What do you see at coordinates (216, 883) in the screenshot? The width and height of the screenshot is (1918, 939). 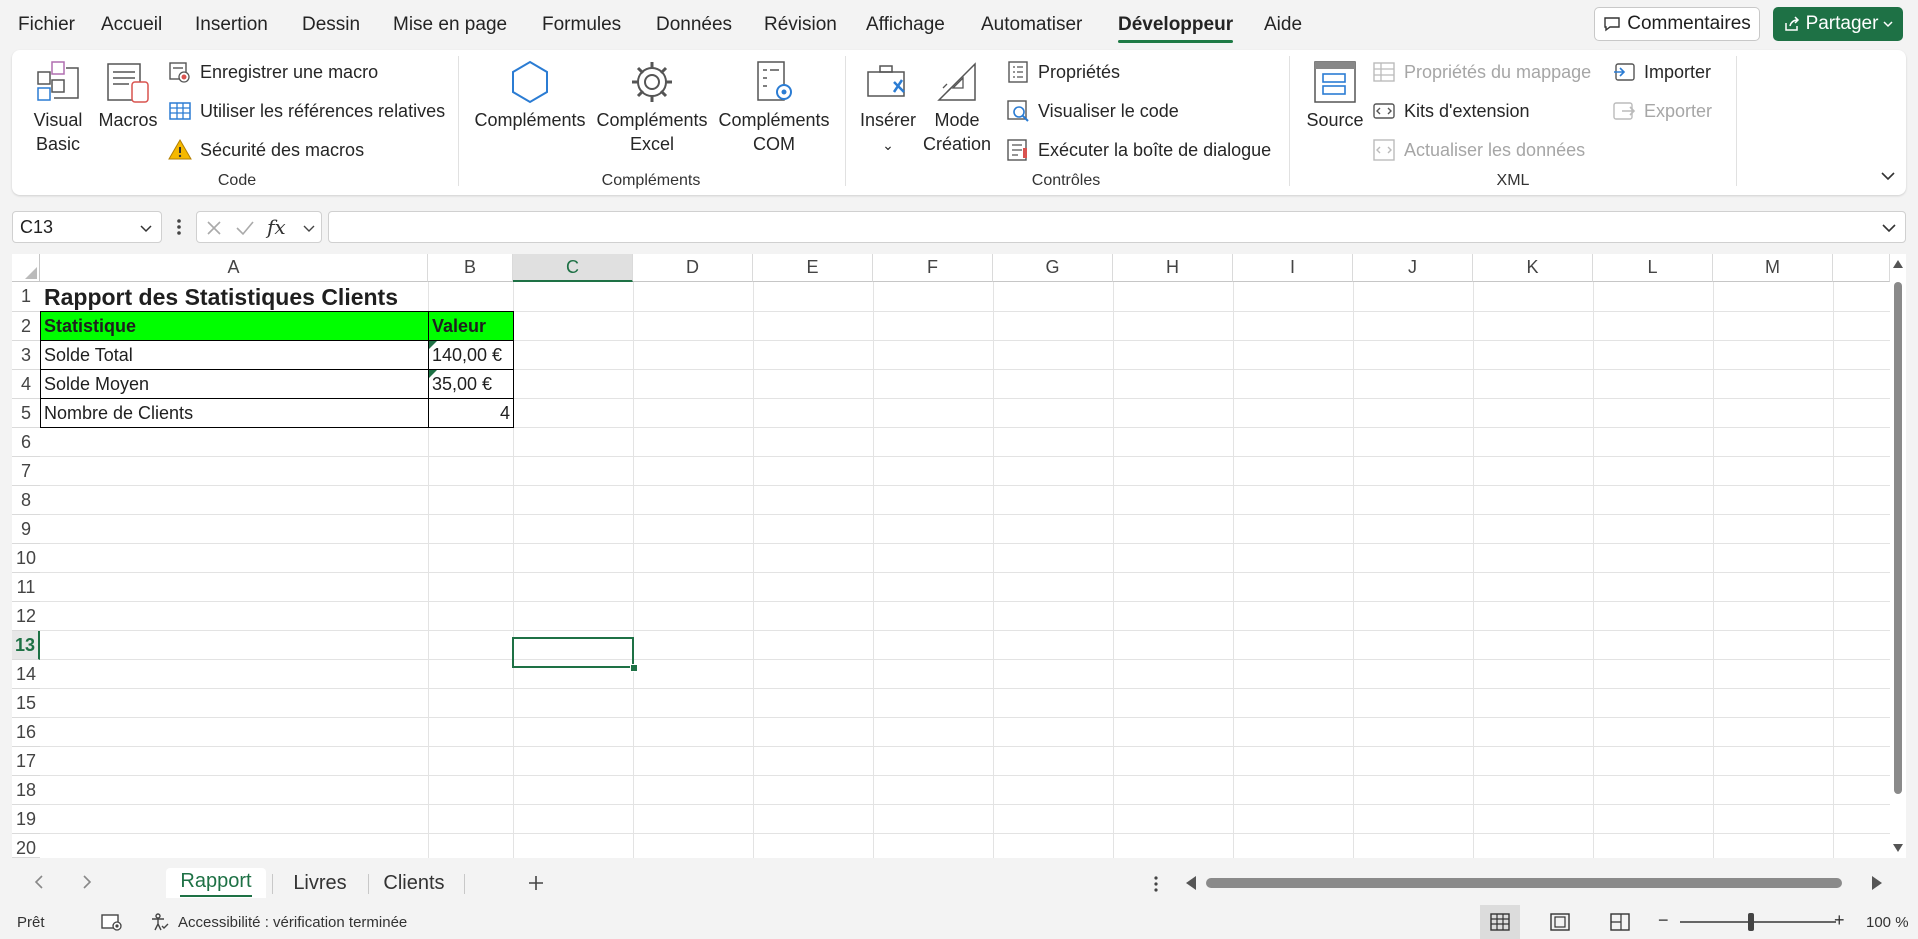 I see `sheet-tab-rapport: Rapport` at bounding box center [216, 883].